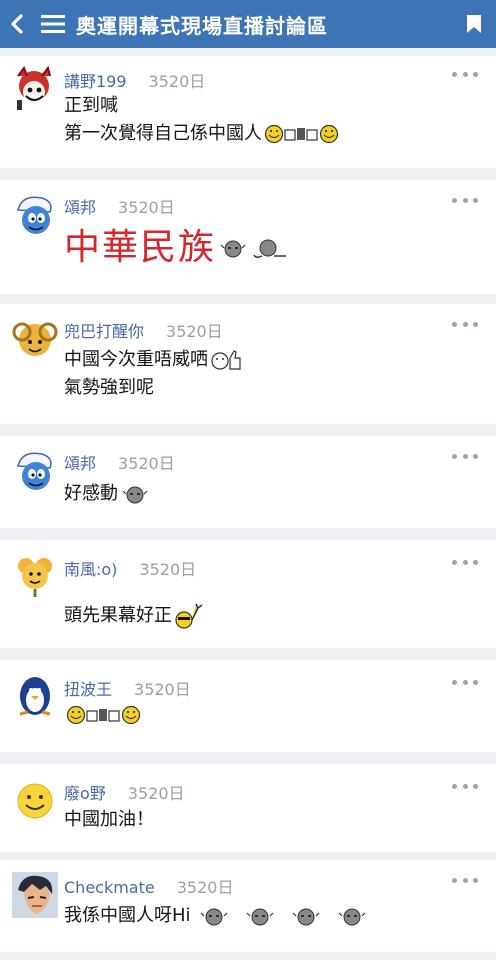  I want to click on post-line: 頭先果幕好正, so click(134, 616).